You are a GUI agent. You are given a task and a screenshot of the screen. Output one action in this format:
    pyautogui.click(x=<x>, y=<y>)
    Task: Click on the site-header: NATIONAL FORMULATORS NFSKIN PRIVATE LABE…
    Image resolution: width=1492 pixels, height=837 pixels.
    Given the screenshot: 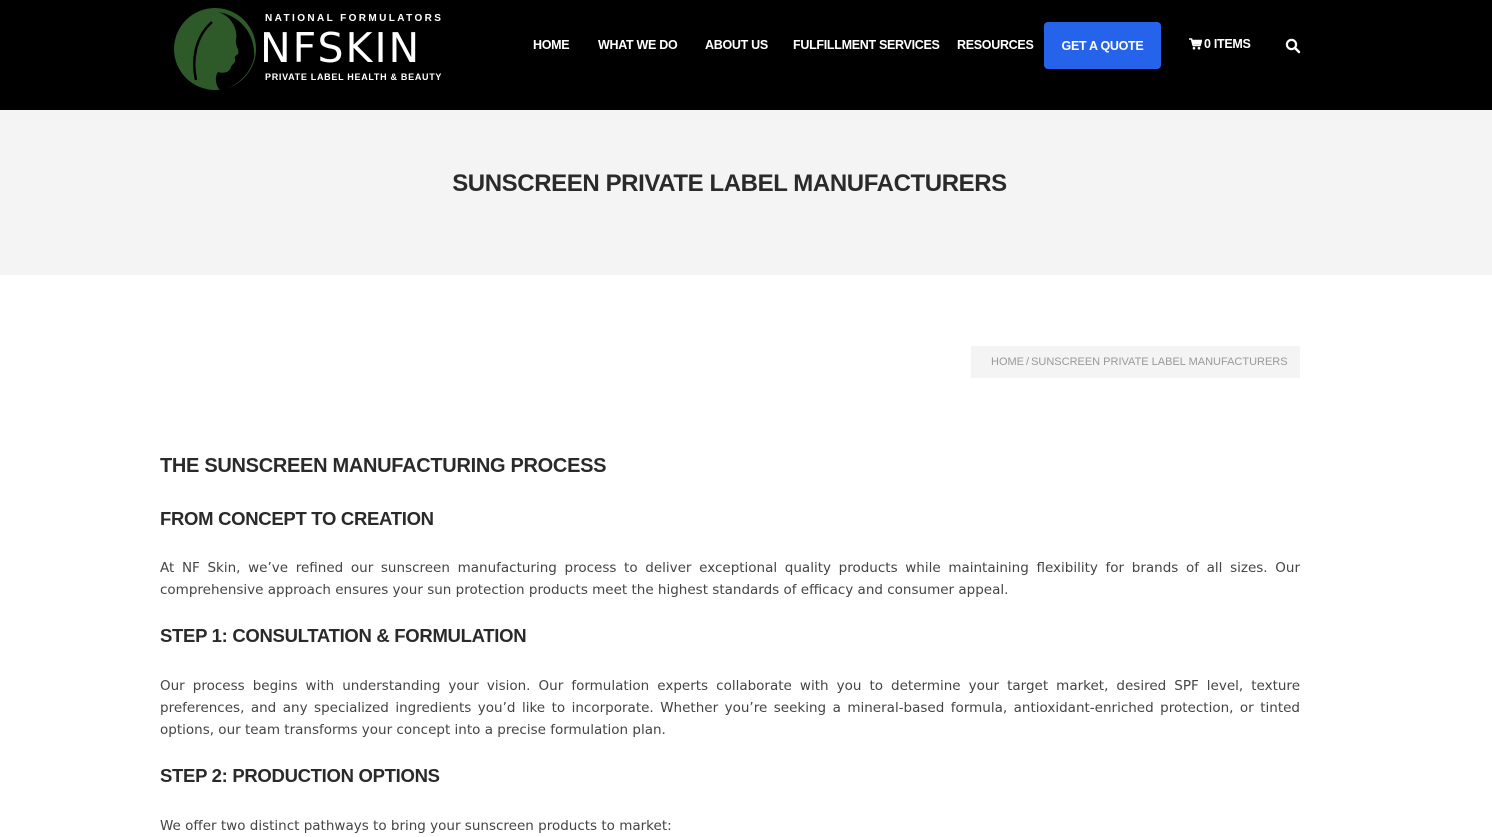 What is the action you would take?
    pyautogui.click(x=746, y=55)
    